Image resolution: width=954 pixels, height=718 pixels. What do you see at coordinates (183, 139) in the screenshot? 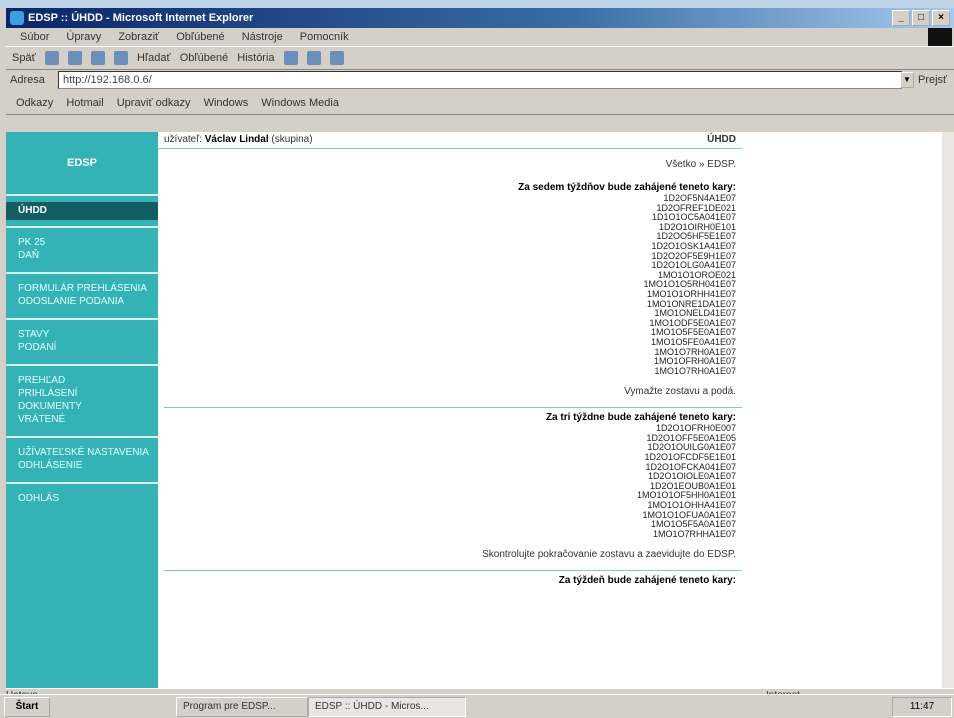
I see `user-prefix: užívateľ:` at bounding box center [183, 139].